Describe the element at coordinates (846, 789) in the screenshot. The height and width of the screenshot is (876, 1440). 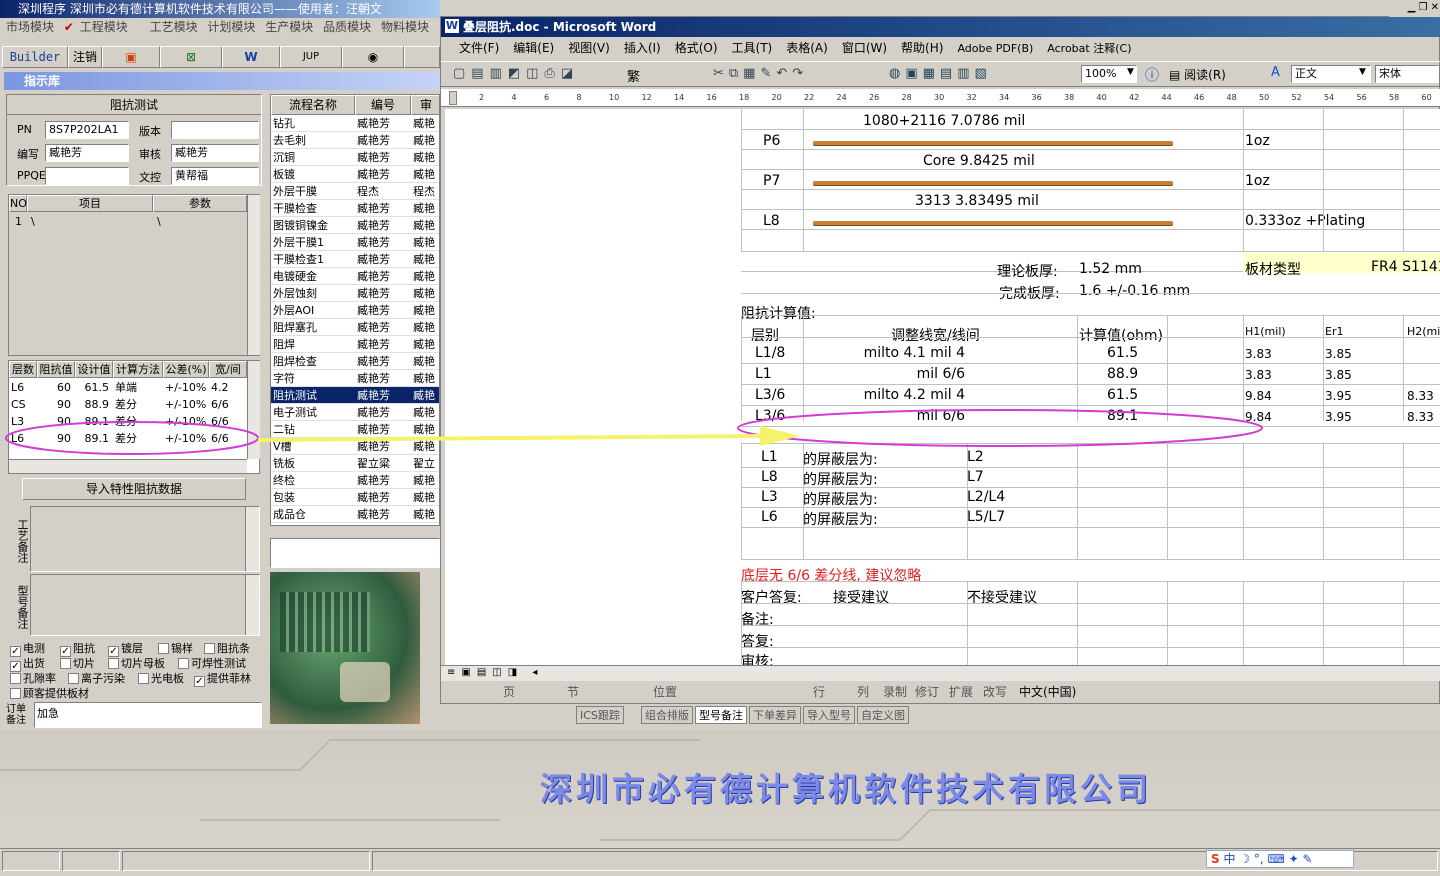
I see `company-banner: 深圳市必有德计算机软件技术有限公司` at that location.